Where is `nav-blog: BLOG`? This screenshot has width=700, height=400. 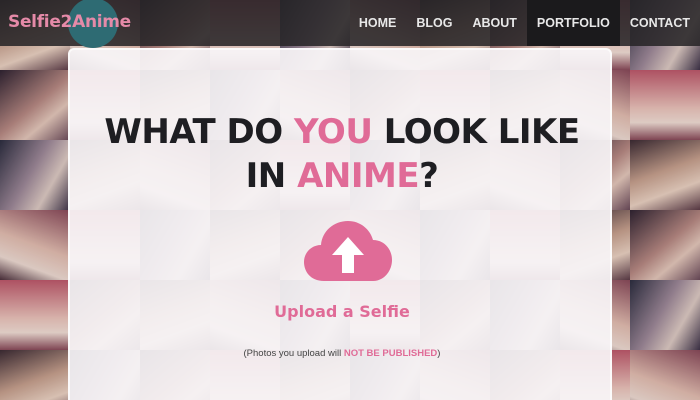 nav-blog: BLOG is located at coordinates (434, 23).